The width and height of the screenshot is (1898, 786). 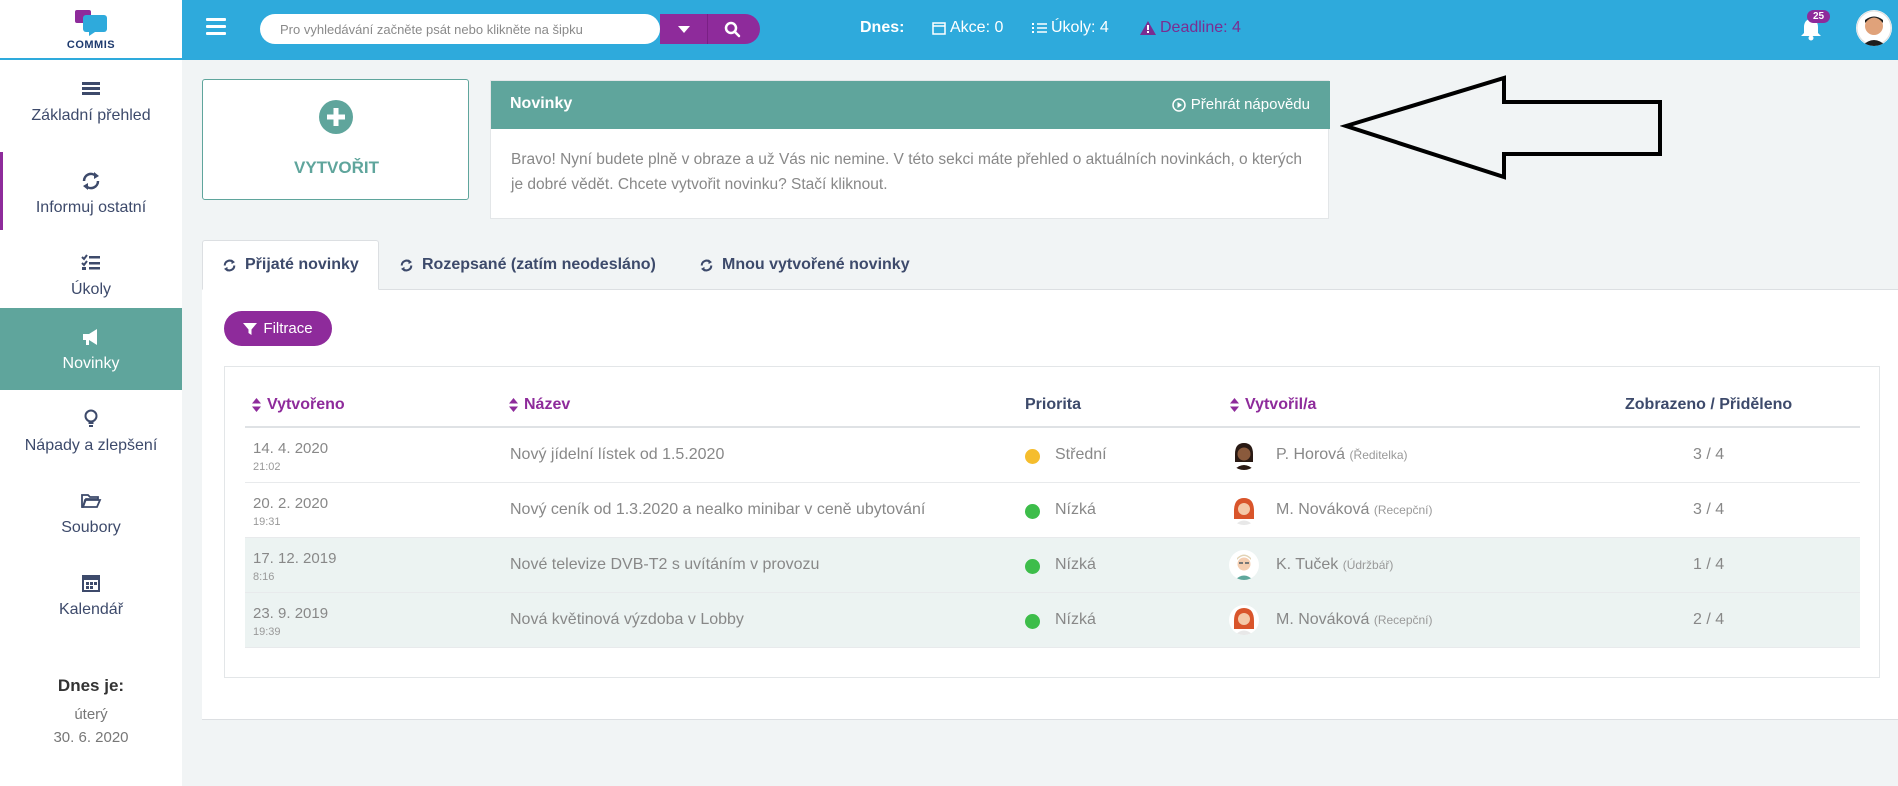 What do you see at coordinates (1709, 564) in the screenshot?
I see `row-views: 1 / 4` at bounding box center [1709, 564].